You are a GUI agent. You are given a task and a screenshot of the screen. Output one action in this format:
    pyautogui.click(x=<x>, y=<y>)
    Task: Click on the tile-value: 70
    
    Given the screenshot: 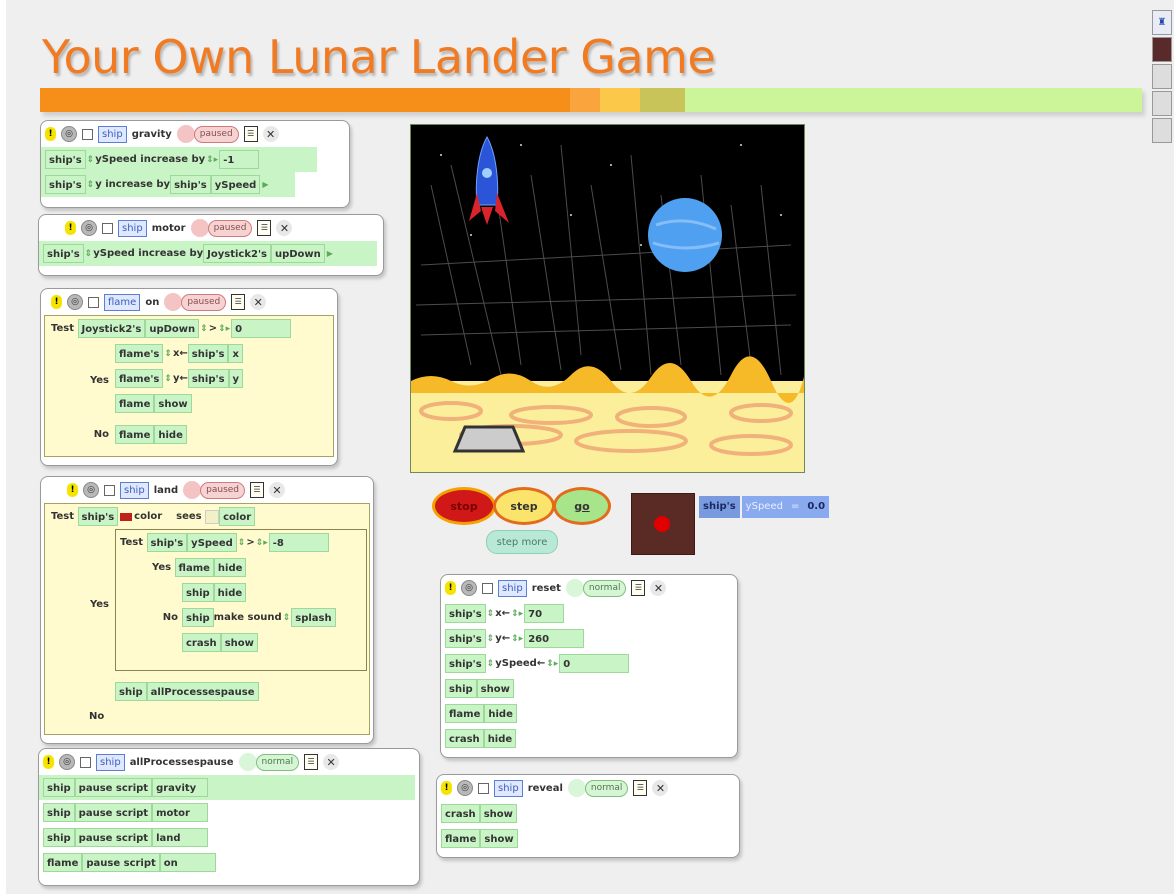 What is the action you would take?
    pyautogui.click(x=544, y=613)
    